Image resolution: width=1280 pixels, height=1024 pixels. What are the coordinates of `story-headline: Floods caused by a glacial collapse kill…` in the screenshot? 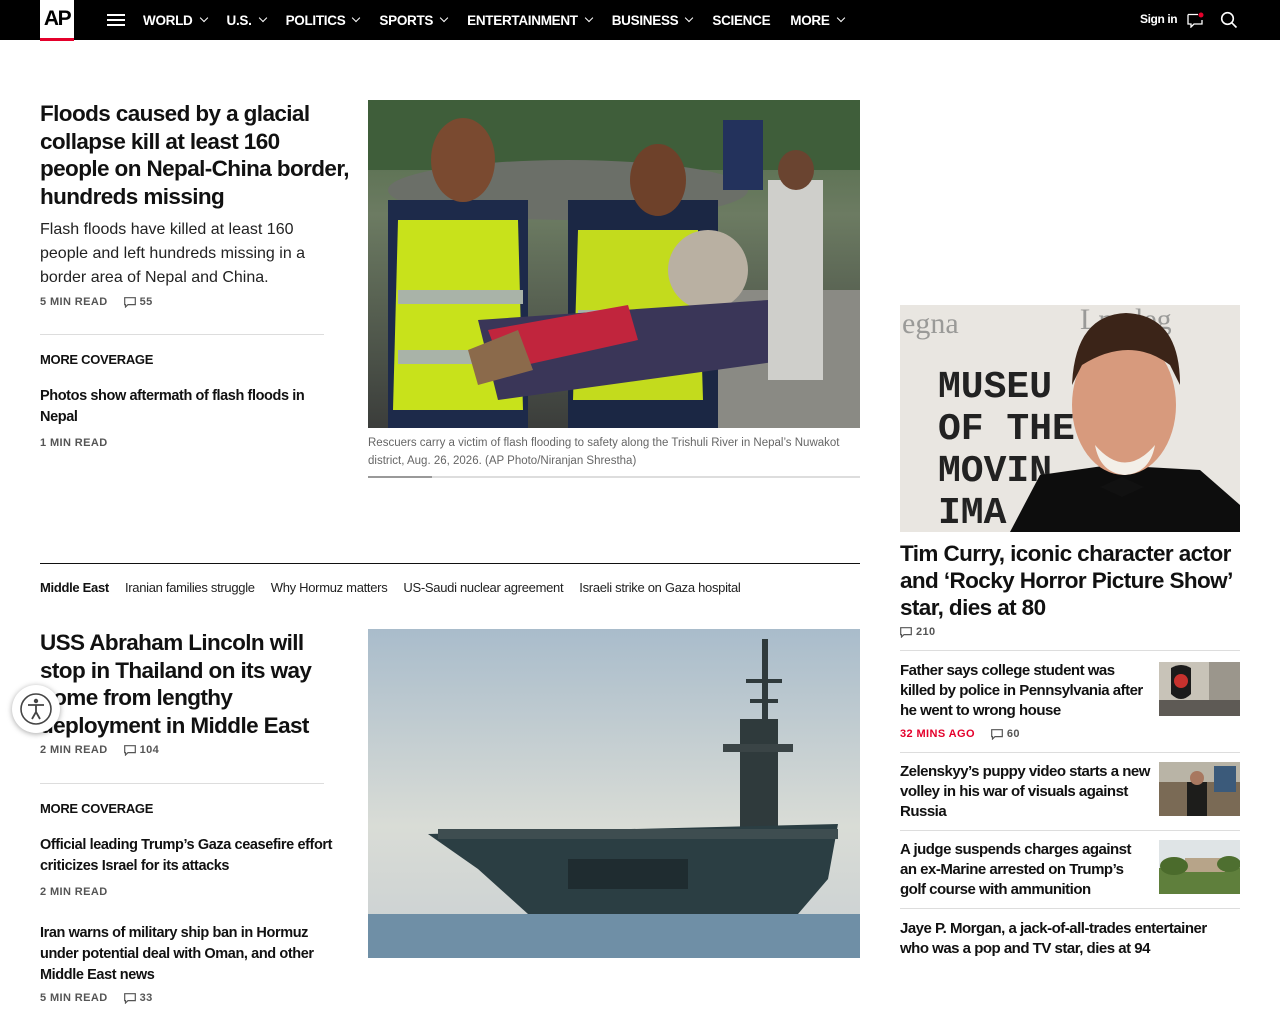 It's located at (195, 155).